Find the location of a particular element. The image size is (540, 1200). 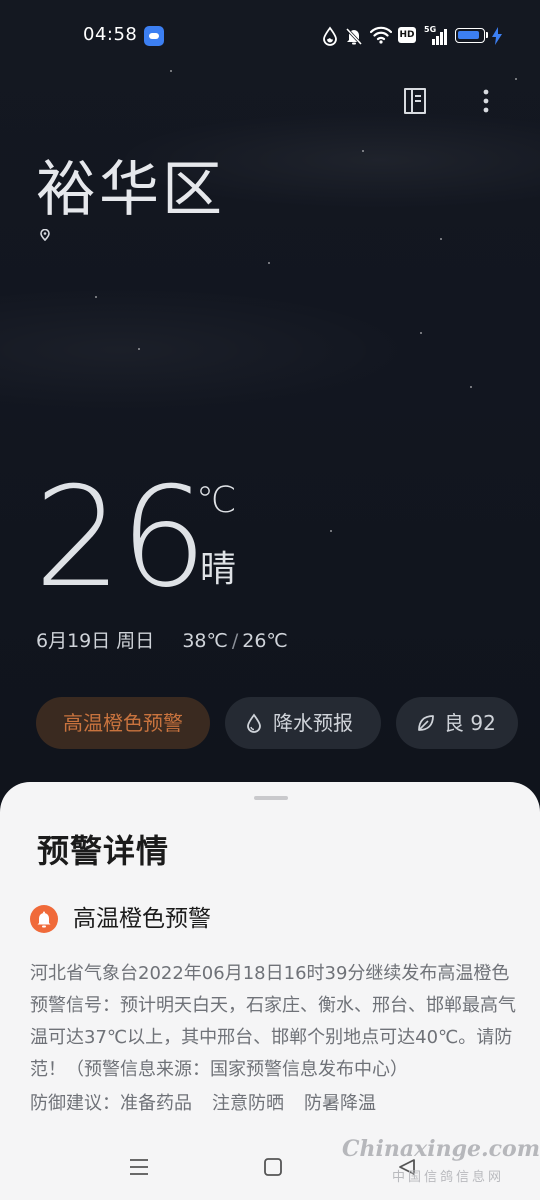

sheet-drag-handle is located at coordinates (271, 798).